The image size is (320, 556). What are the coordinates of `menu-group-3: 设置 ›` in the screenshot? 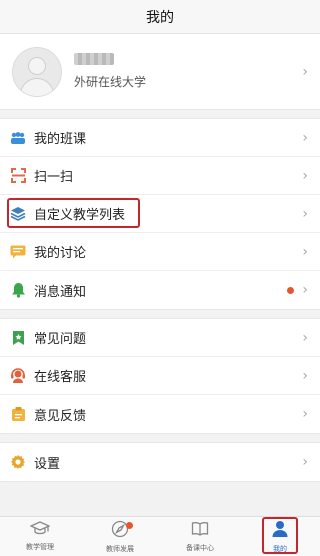 It's located at (160, 462).